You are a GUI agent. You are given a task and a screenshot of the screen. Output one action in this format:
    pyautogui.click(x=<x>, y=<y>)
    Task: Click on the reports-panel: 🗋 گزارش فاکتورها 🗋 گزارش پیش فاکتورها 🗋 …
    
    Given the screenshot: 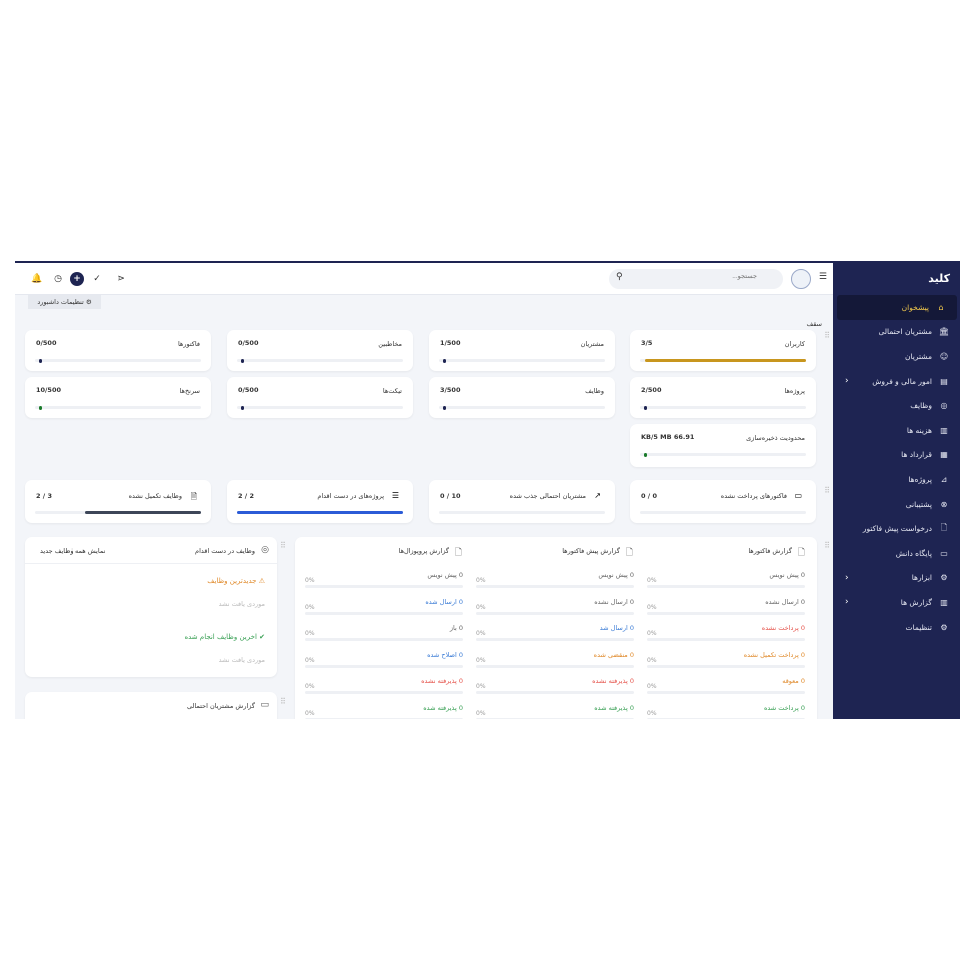 What is the action you would take?
    pyautogui.click(x=556, y=628)
    